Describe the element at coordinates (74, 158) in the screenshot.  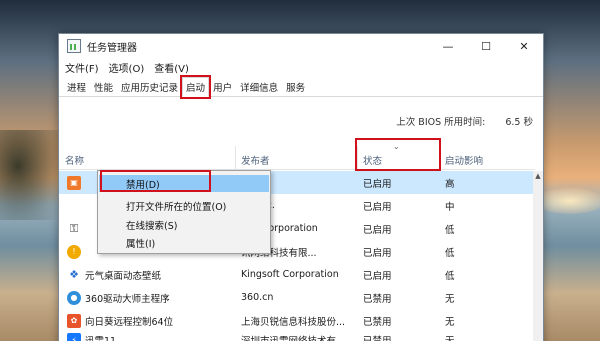
I see `column-header-name: 名称` at that location.